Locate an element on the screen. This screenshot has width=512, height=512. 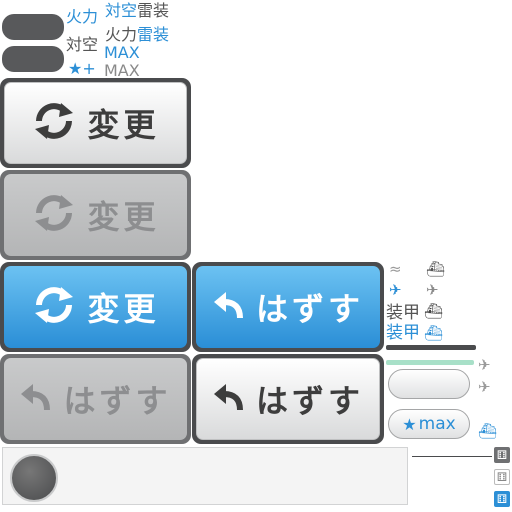
plane-icon: ≈ is located at coordinates (395, 269).